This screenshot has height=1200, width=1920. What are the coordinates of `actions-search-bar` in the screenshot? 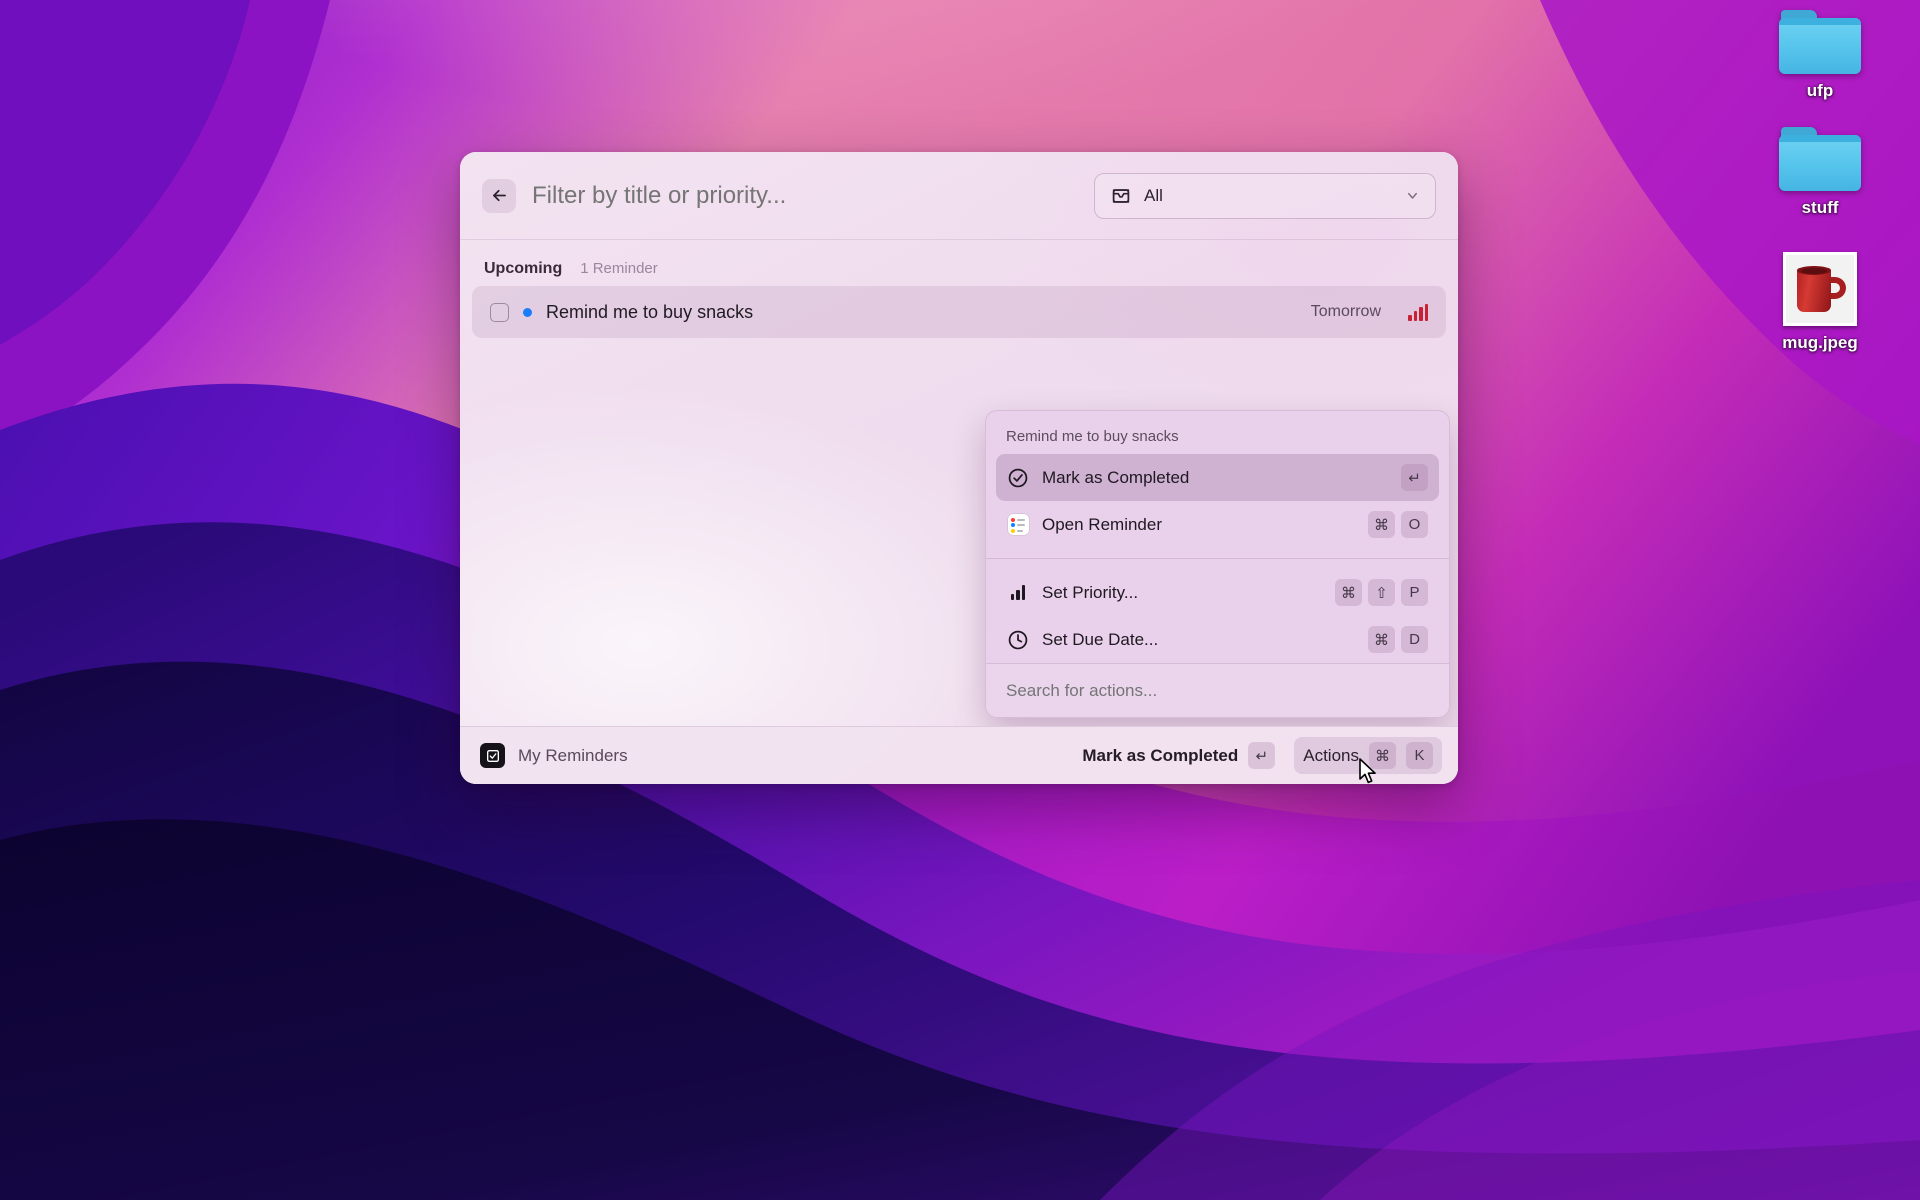 It's located at (1217, 690).